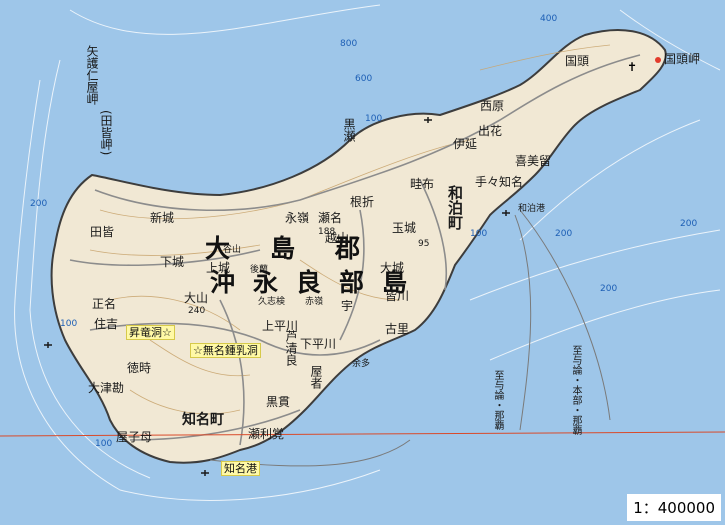  Describe the element at coordinates (259, 270) in the screenshot. I see `place-goran: 後蘭` at that location.